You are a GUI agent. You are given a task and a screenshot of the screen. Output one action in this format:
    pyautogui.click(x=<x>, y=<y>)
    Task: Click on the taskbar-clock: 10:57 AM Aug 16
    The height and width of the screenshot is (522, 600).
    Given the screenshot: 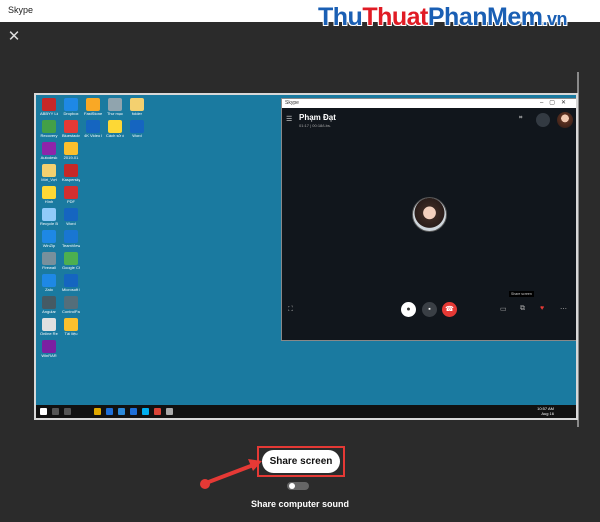 What is the action you would take?
    pyautogui.click(x=545, y=411)
    